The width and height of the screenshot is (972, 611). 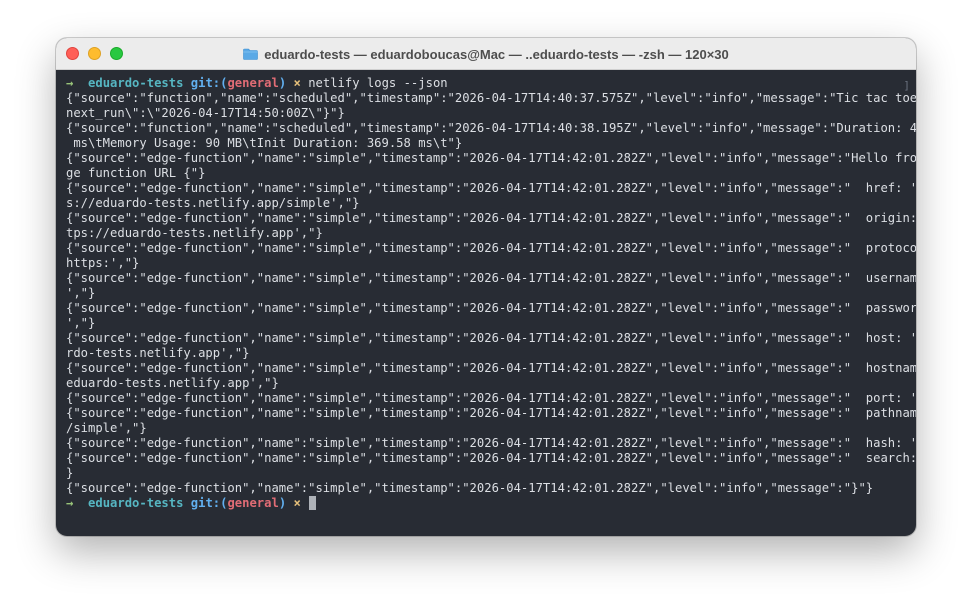 I want to click on output-line: }, so click(x=70, y=473).